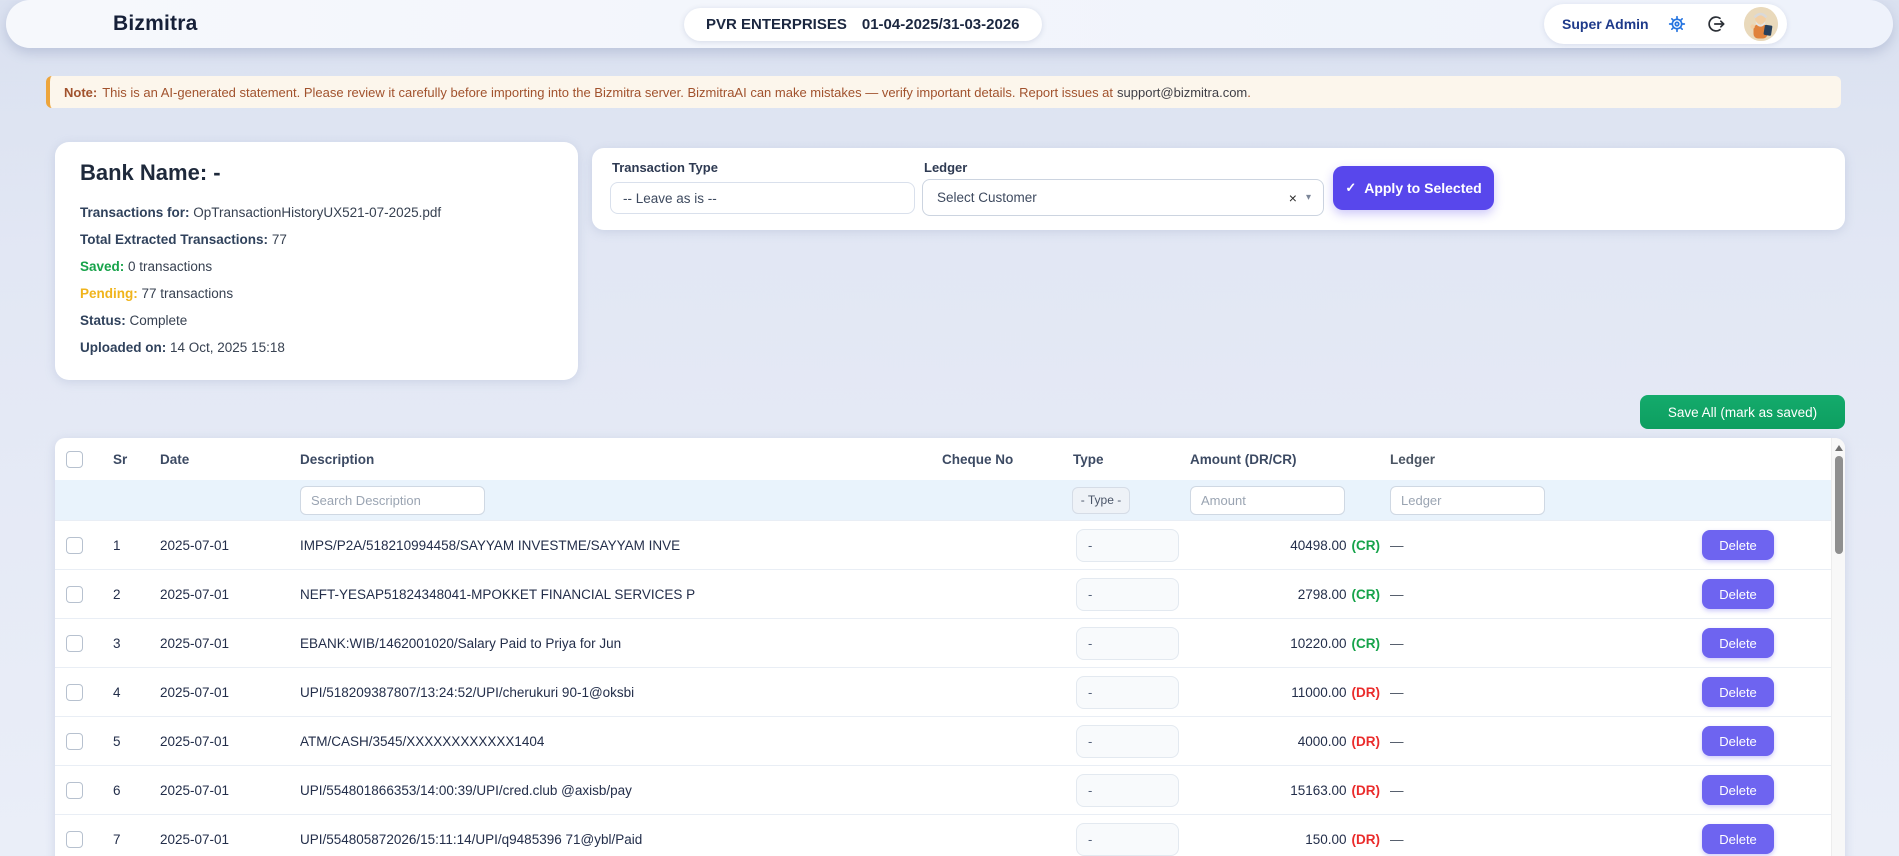  What do you see at coordinates (117, 545) in the screenshot?
I see `row-sr: 1` at bounding box center [117, 545].